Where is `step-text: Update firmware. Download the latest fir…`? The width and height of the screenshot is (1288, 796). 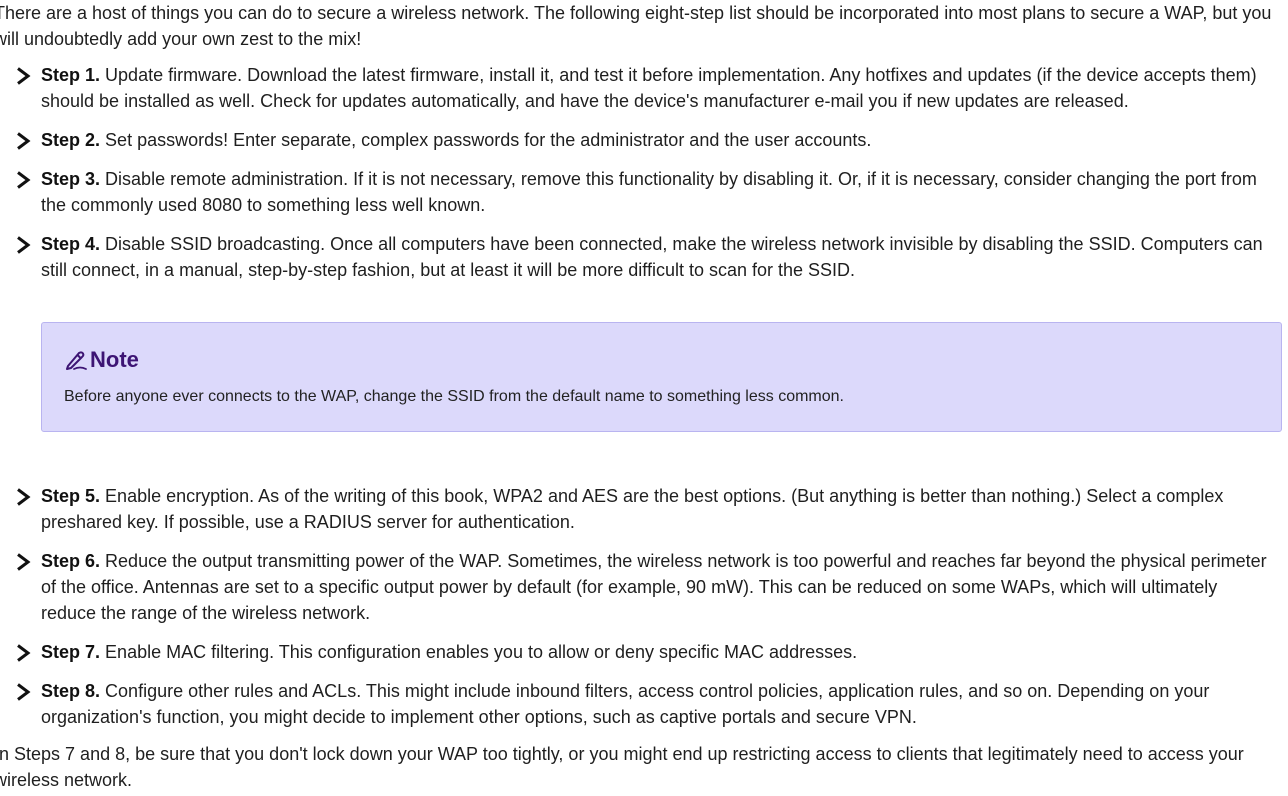 step-text: Update firmware. Download the latest fir… is located at coordinates (649, 88).